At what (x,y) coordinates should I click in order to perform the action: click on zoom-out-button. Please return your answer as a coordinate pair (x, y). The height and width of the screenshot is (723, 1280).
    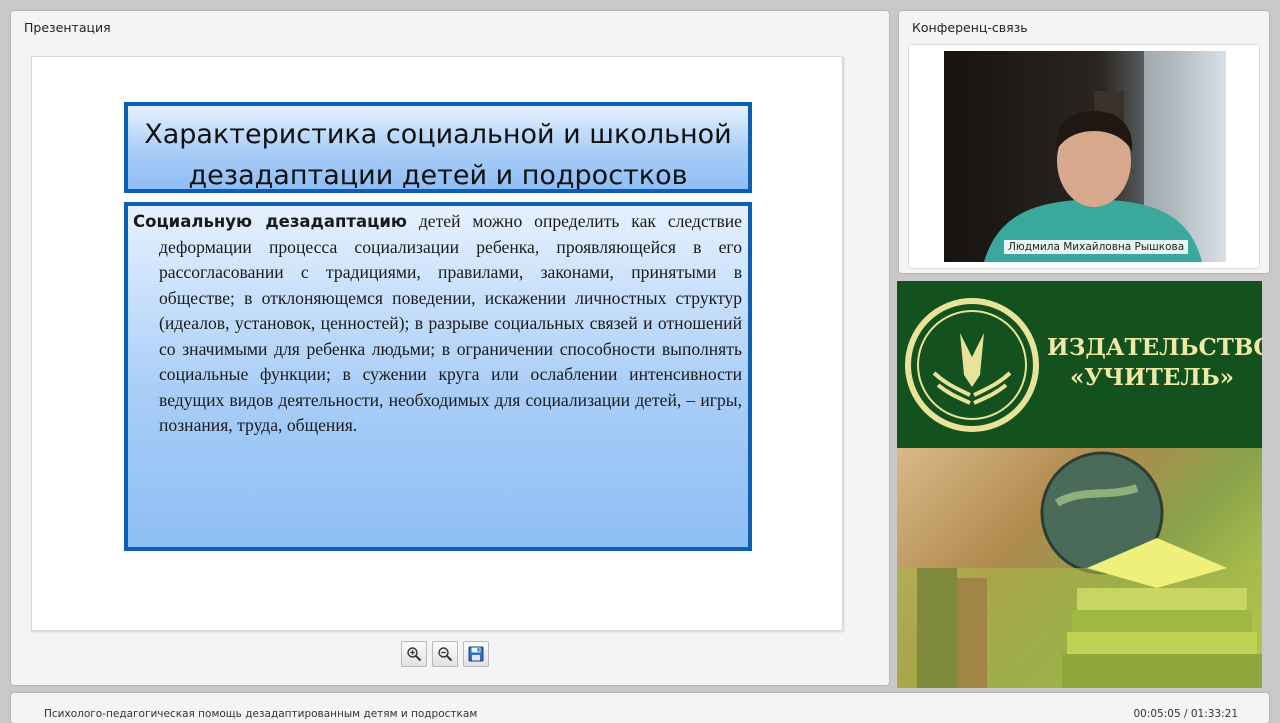
    Looking at the image, I should click on (445, 654).